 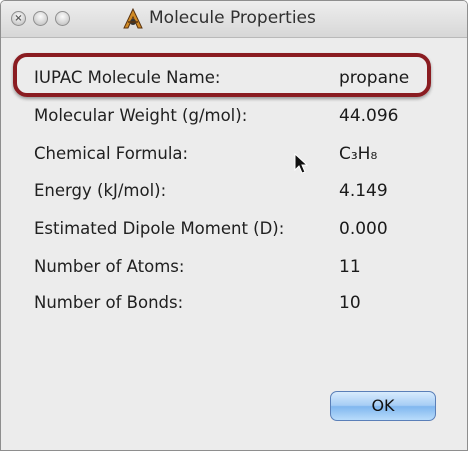 What do you see at coordinates (301, 163) in the screenshot?
I see `mouse-cursor-icon` at bounding box center [301, 163].